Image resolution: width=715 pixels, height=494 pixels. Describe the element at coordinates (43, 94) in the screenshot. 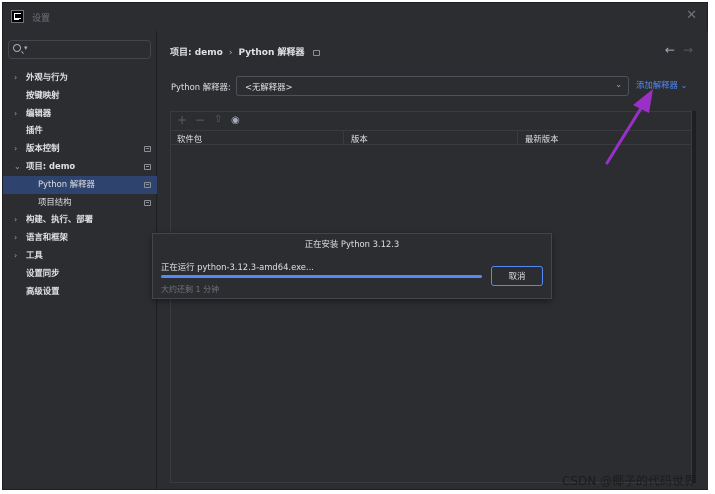

I see `sidebar-item-label: 按键映射` at that location.